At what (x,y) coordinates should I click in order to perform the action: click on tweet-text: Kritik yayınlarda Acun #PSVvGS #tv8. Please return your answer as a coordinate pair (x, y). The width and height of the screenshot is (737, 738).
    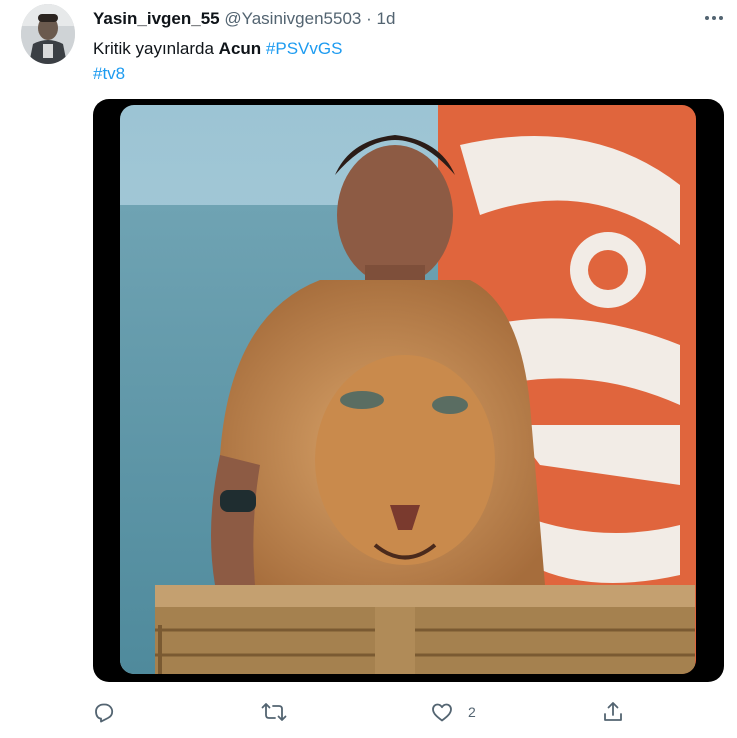
    Looking at the image, I should click on (217, 61).